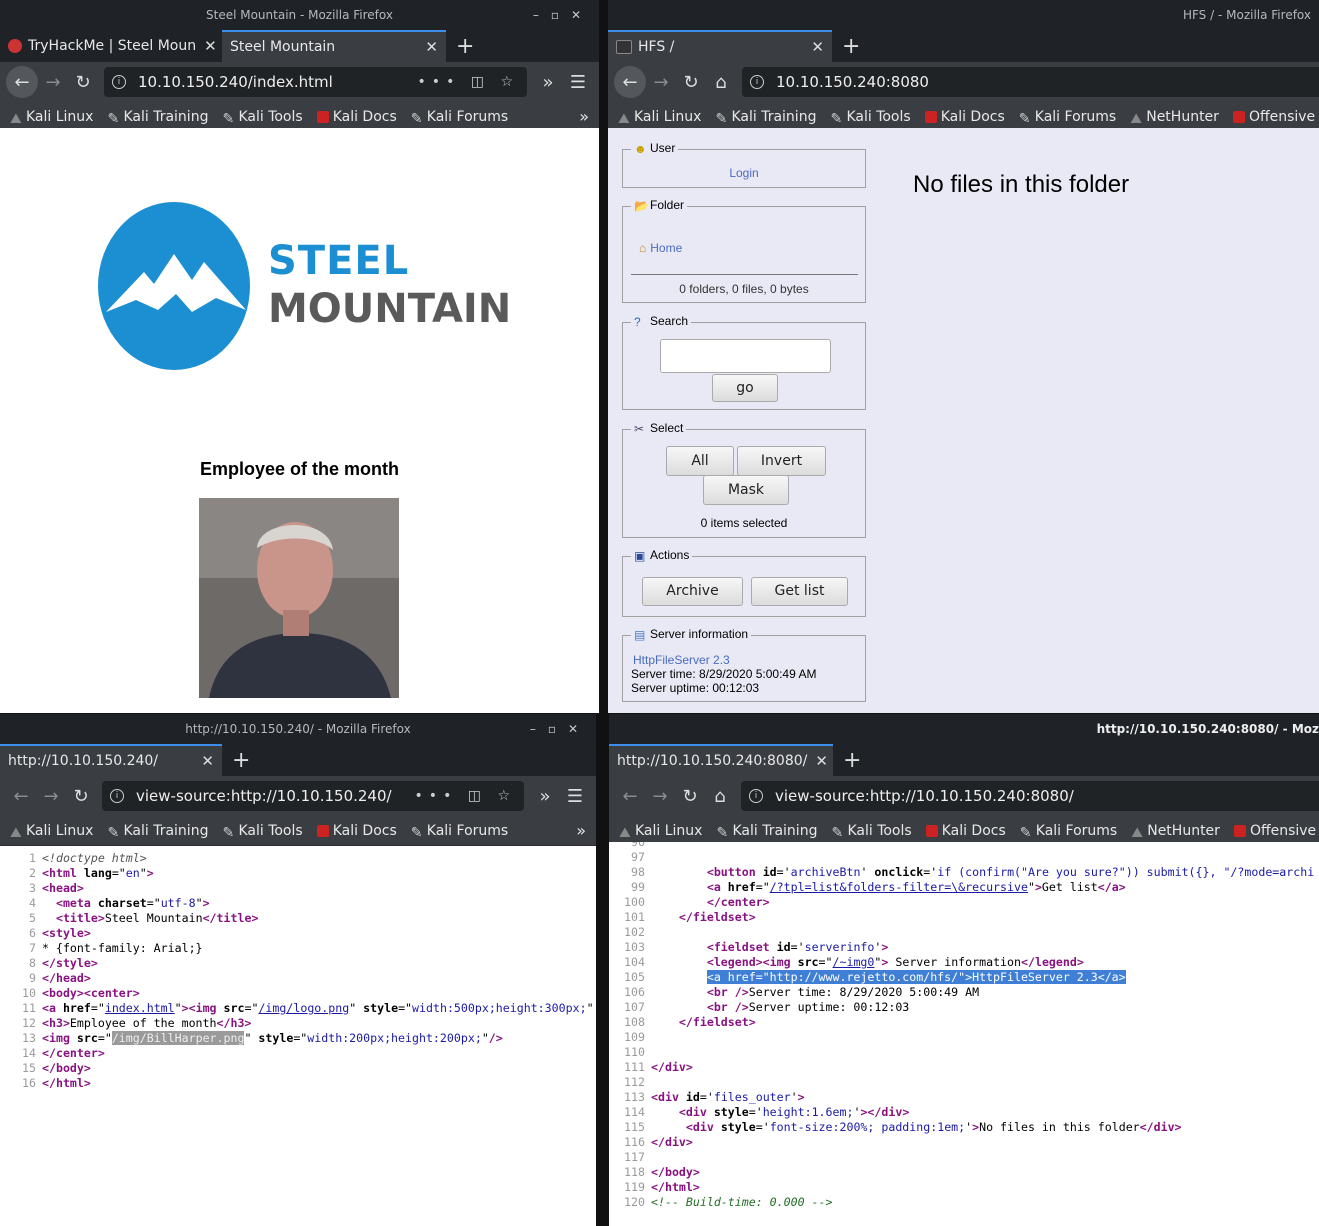 Image resolution: width=1319 pixels, height=1226 pixels. I want to click on home-link-row: ⌂ Home, so click(660, 248).